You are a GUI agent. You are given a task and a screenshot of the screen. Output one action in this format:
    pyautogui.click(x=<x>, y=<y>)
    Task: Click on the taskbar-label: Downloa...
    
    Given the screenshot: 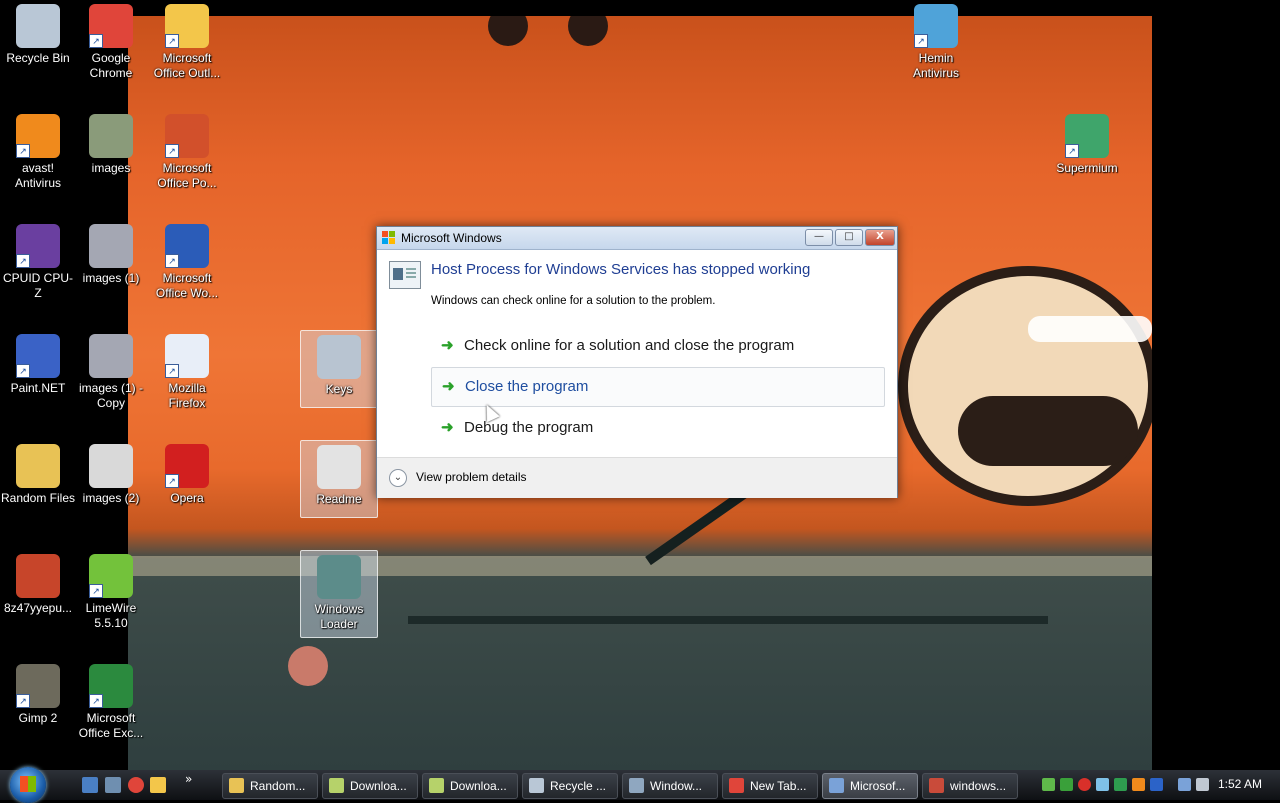 What is the action you would take?
    pyautogui.click(x=378, y=786)
    